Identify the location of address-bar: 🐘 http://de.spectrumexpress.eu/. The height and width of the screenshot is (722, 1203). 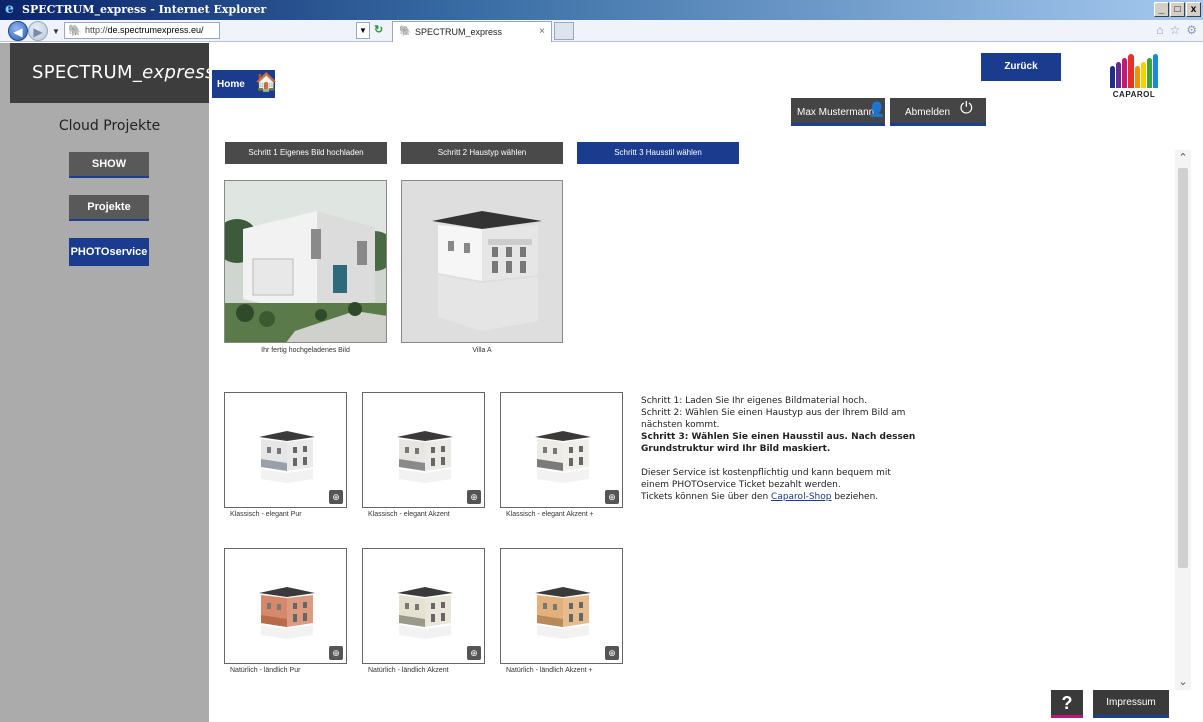
(142, 30).